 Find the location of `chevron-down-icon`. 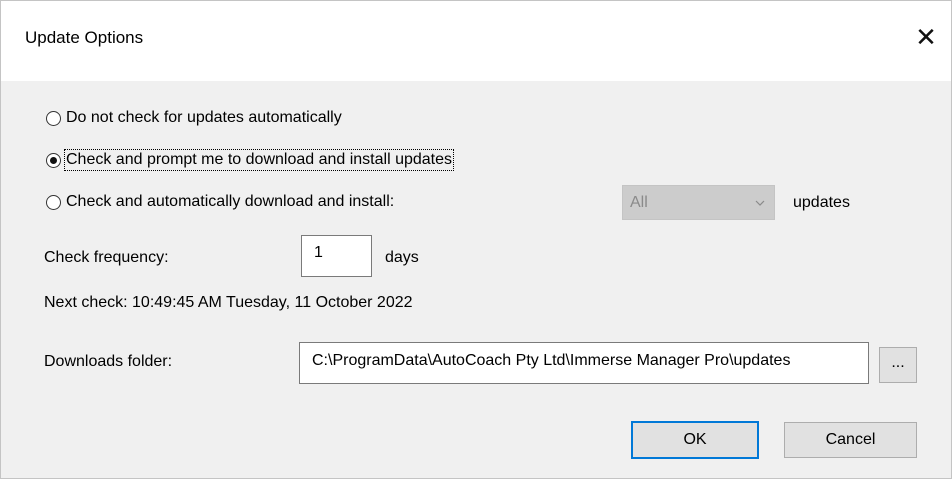

chevron-down-icon is located at coordinates (760, 203).